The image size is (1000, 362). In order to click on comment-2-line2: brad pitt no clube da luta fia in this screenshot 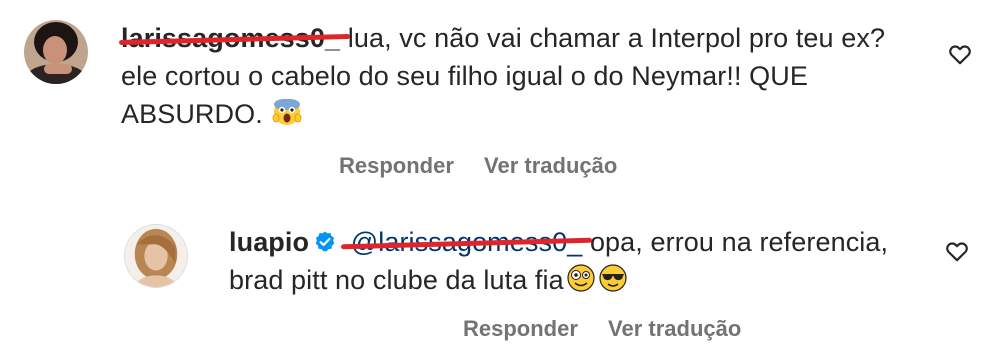, I will do `click(396, 280)`.